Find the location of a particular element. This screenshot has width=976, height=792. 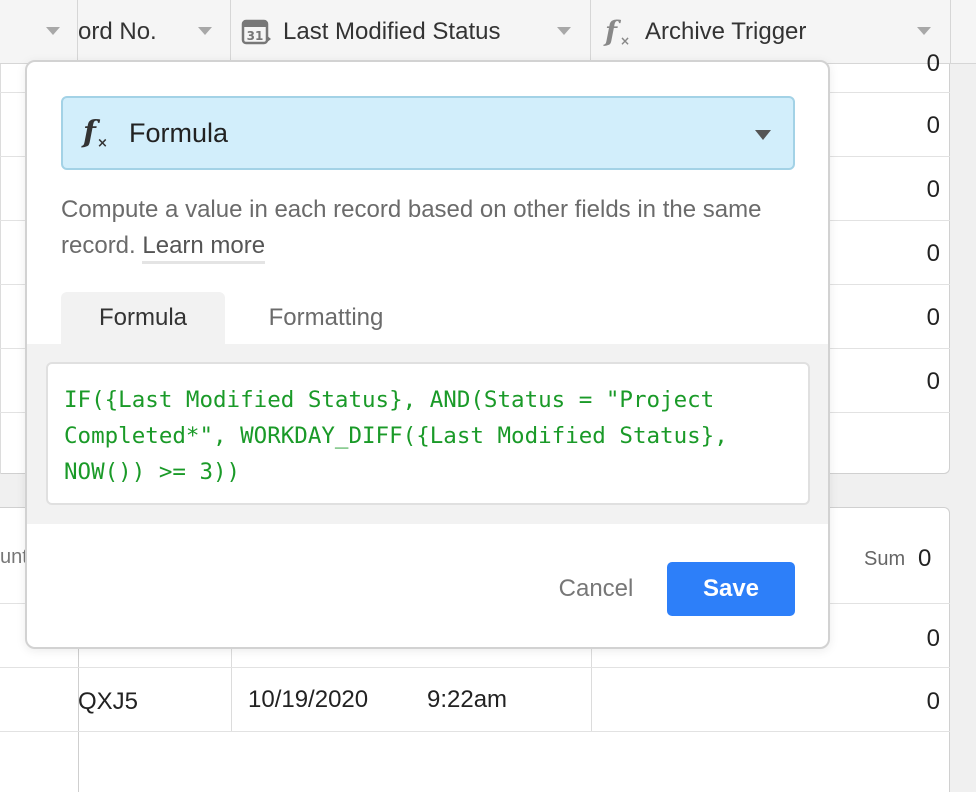

column-header-label: ord No. is located at coordinates (117, 31).